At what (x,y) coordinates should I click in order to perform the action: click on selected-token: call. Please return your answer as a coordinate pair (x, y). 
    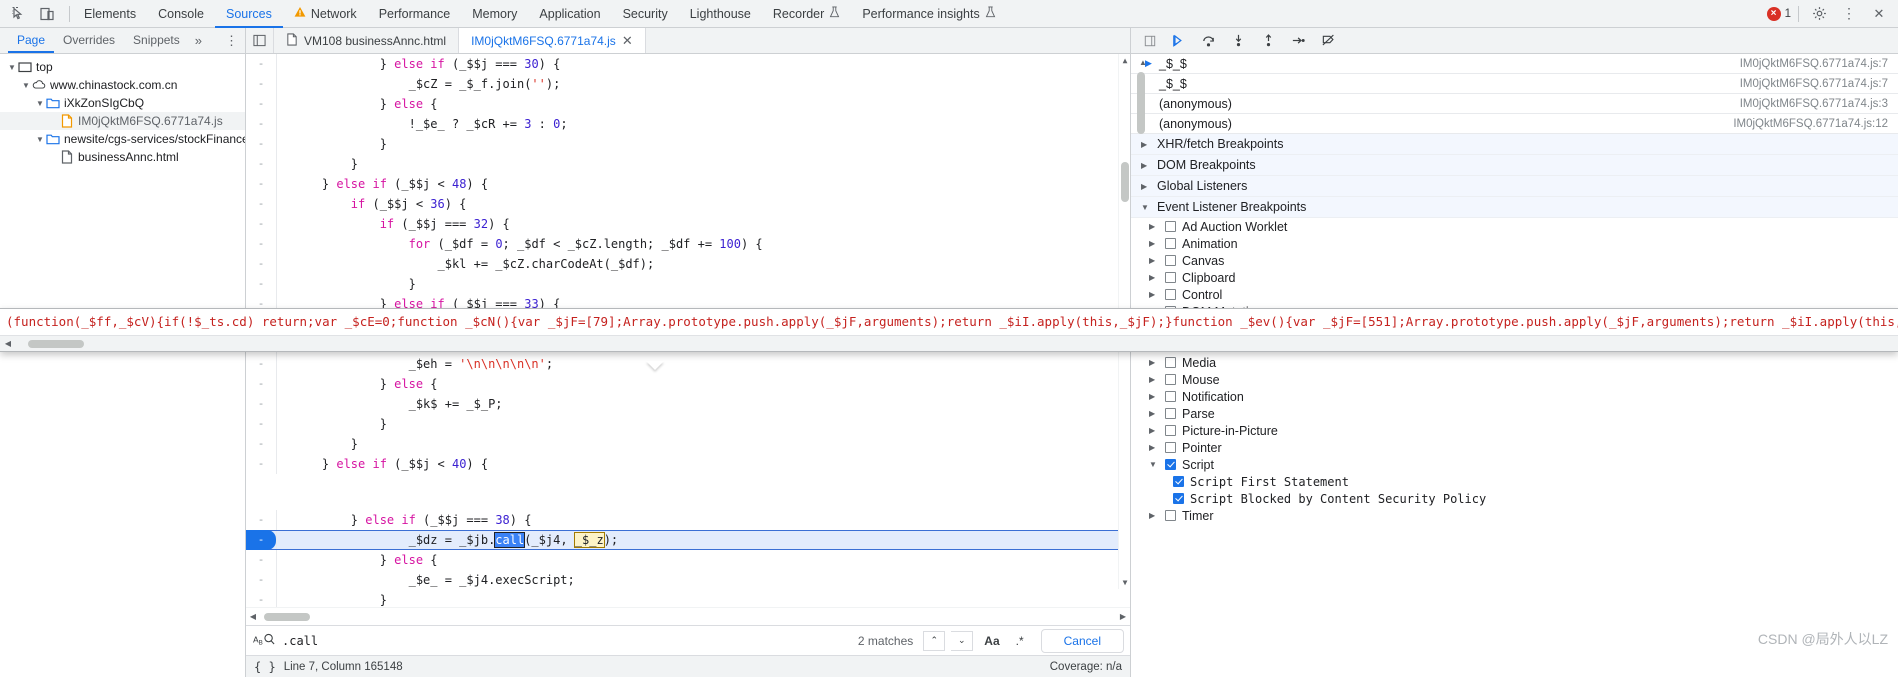
    Looking at the image, I should click on (510, 540).